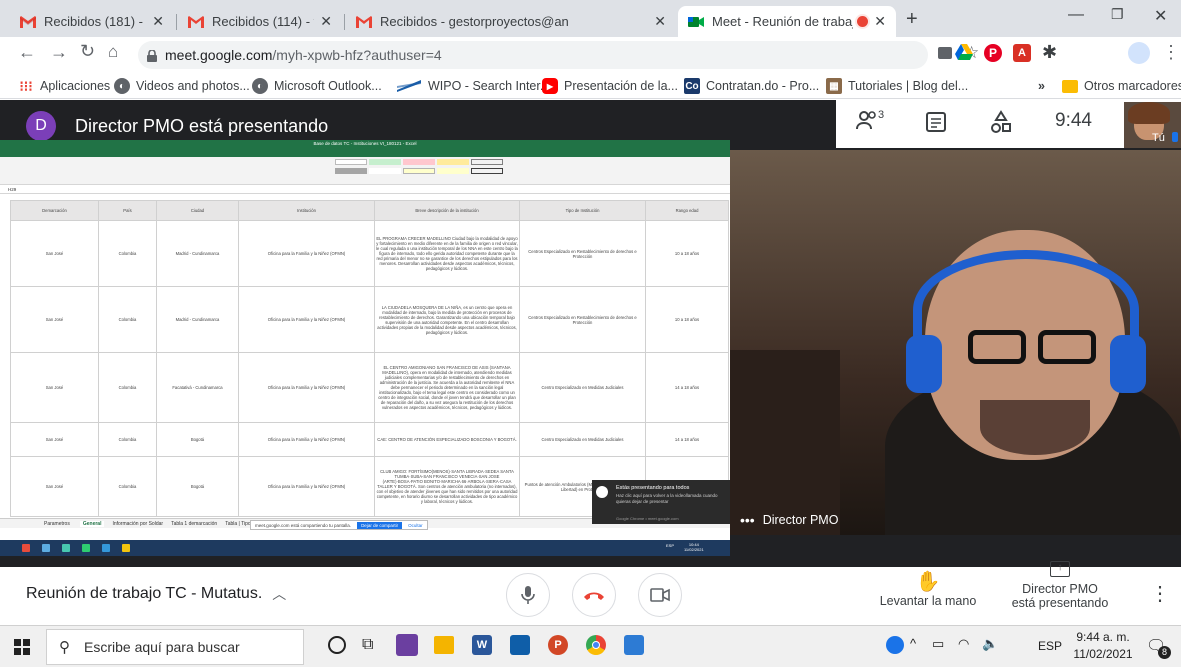  I want to click on browser-tab-1: Recibidos (181) - ybetancurs@m ✕, so click(92, 21).